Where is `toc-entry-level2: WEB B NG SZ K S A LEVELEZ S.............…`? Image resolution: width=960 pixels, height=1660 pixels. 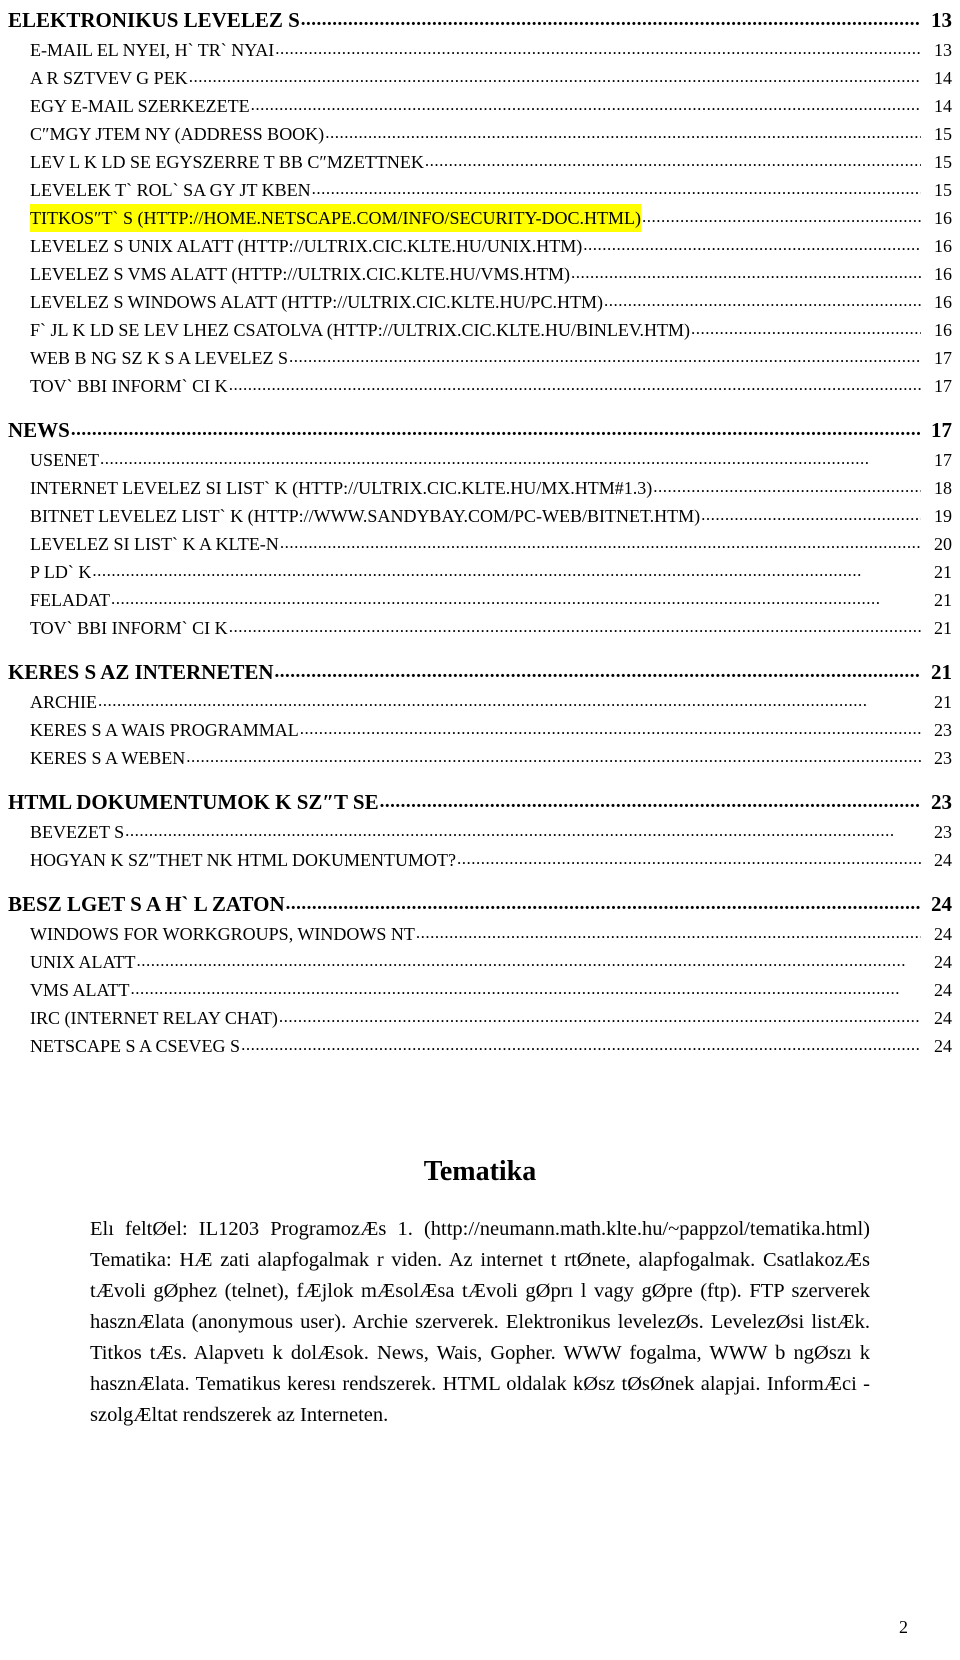 toc-entry-level2: WEB B NG SZ K S A LEVELEZ S.............… is located at coordinates (480, 358).